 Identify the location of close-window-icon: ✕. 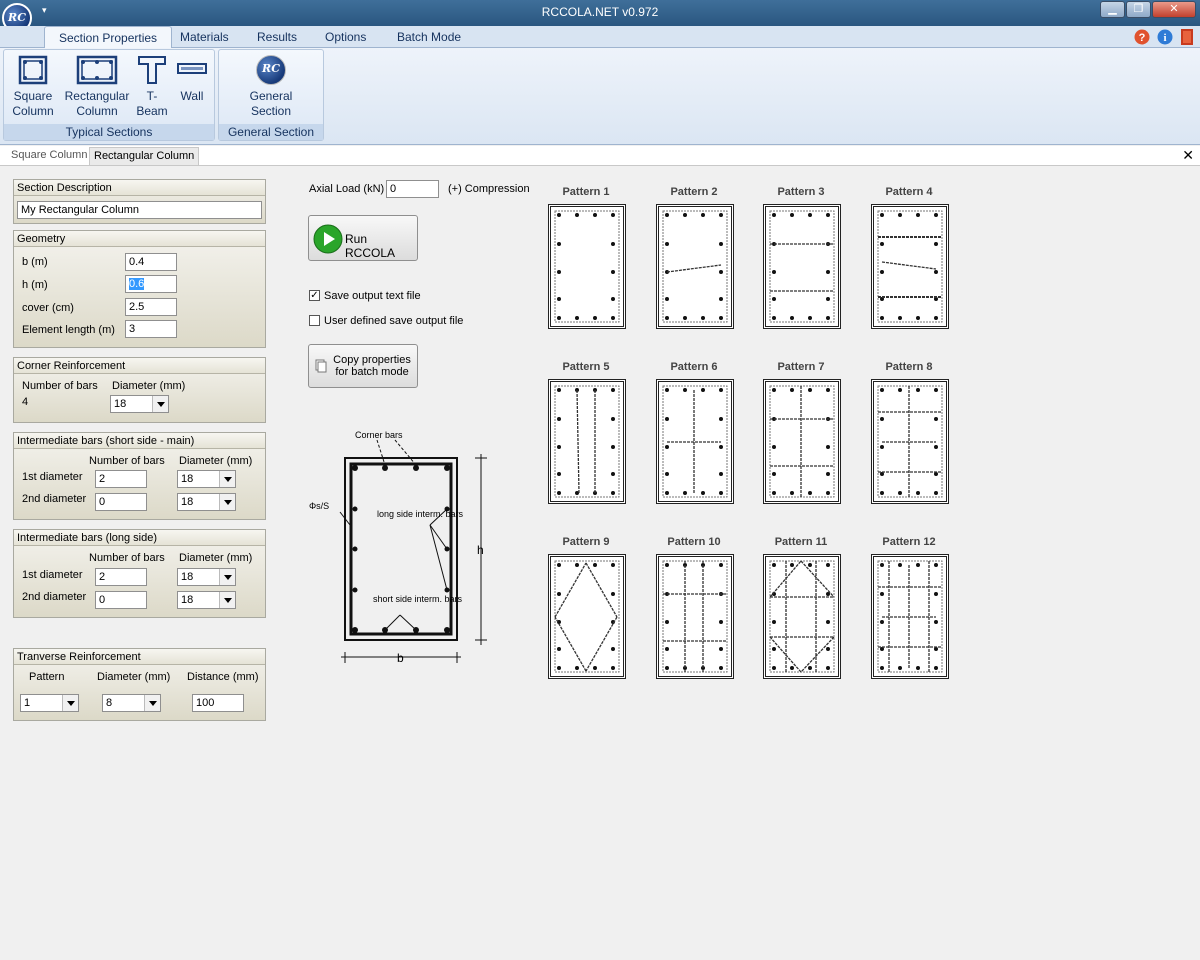
(1174, 9).